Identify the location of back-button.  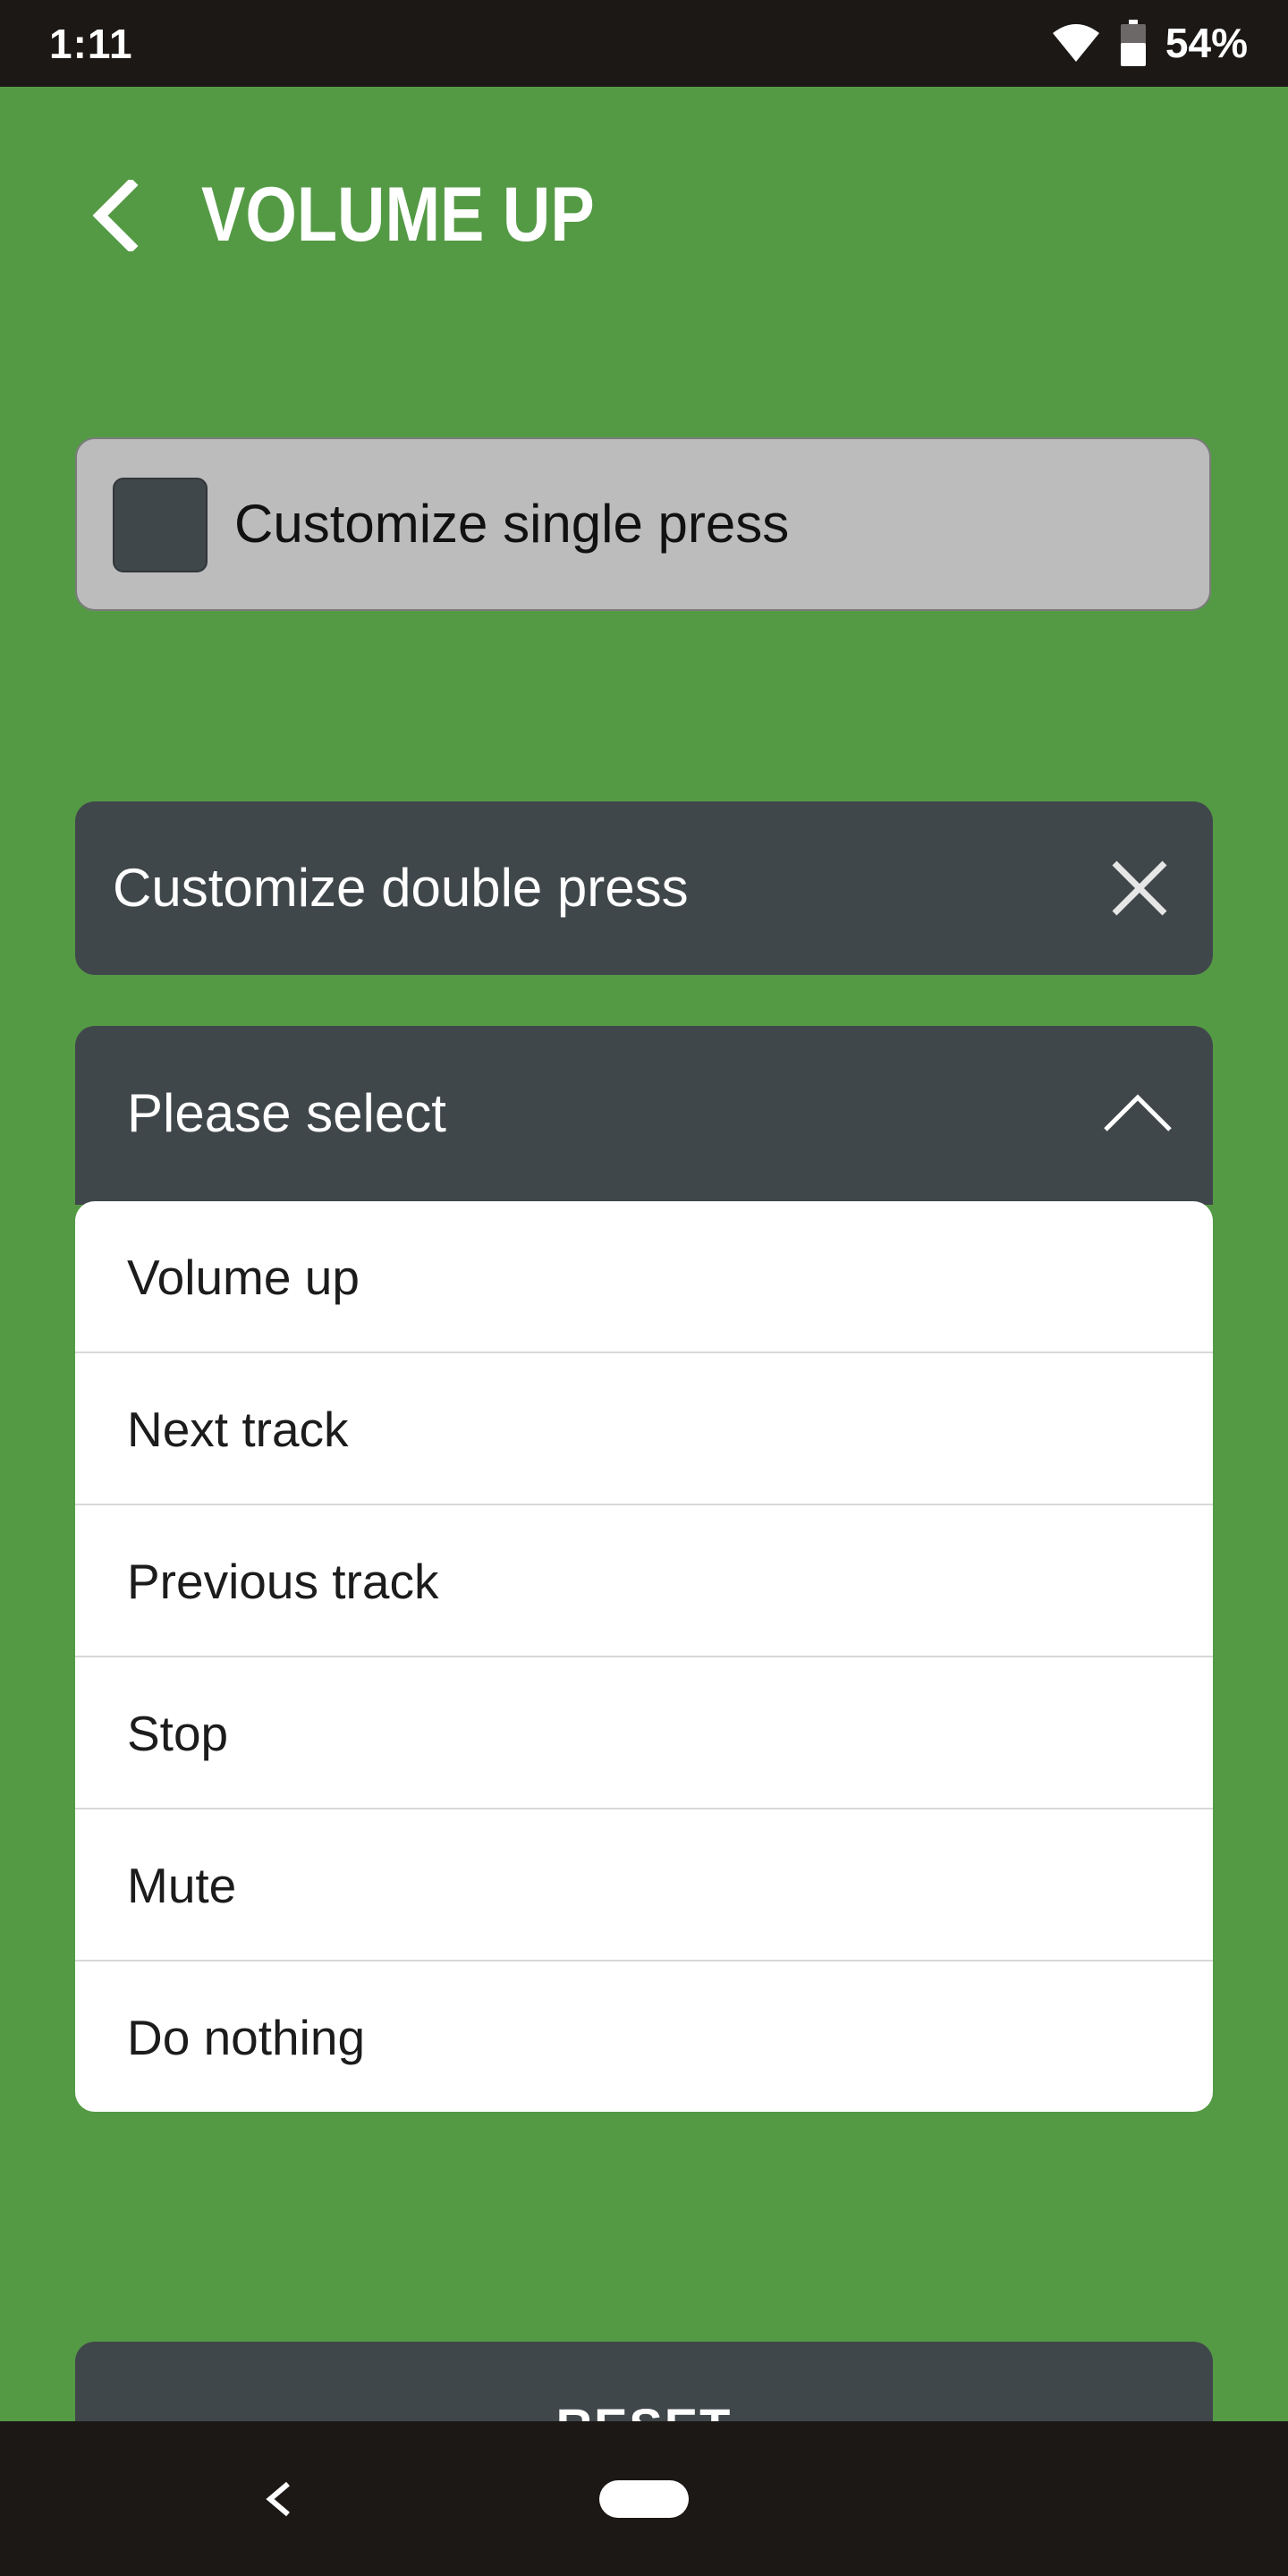
(129, 215).